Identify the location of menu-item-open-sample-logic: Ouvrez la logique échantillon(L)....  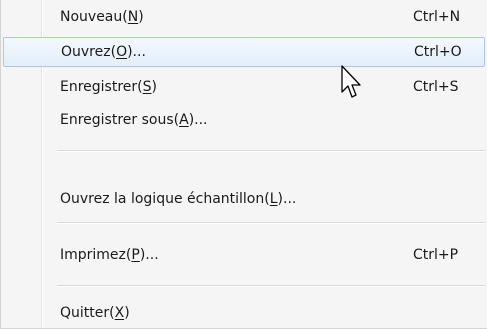
(244, 199).